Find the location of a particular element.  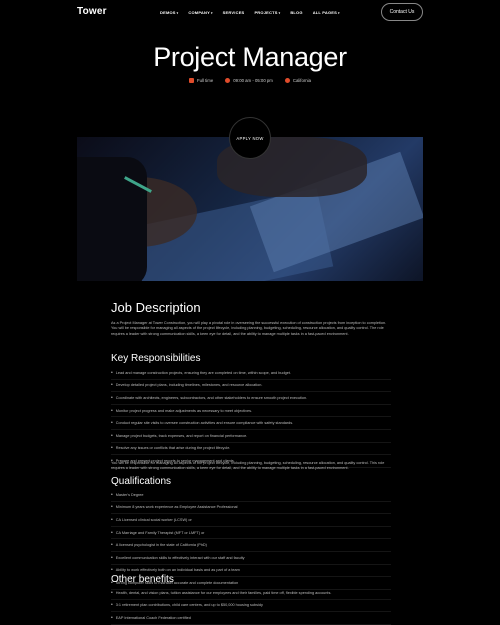

job-description-heading: Job Description is located at coordinates (156, 307).